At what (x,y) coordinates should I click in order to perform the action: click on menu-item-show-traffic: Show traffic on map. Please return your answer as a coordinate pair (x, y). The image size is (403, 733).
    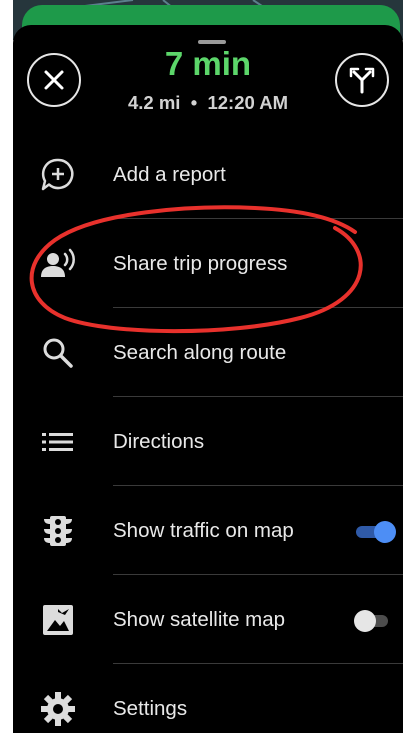
    Looking at the image, I should click on (208, 530).